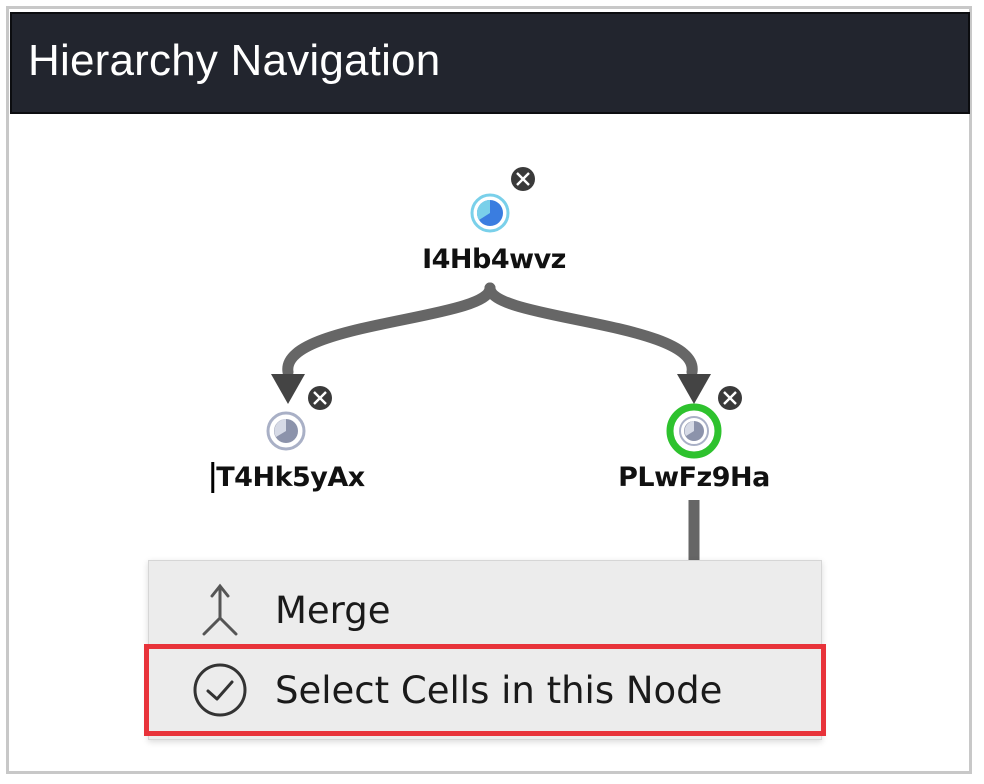  I want to click on menu-item-select-cells-label: Select Cells in this Node, so click(499, 690).